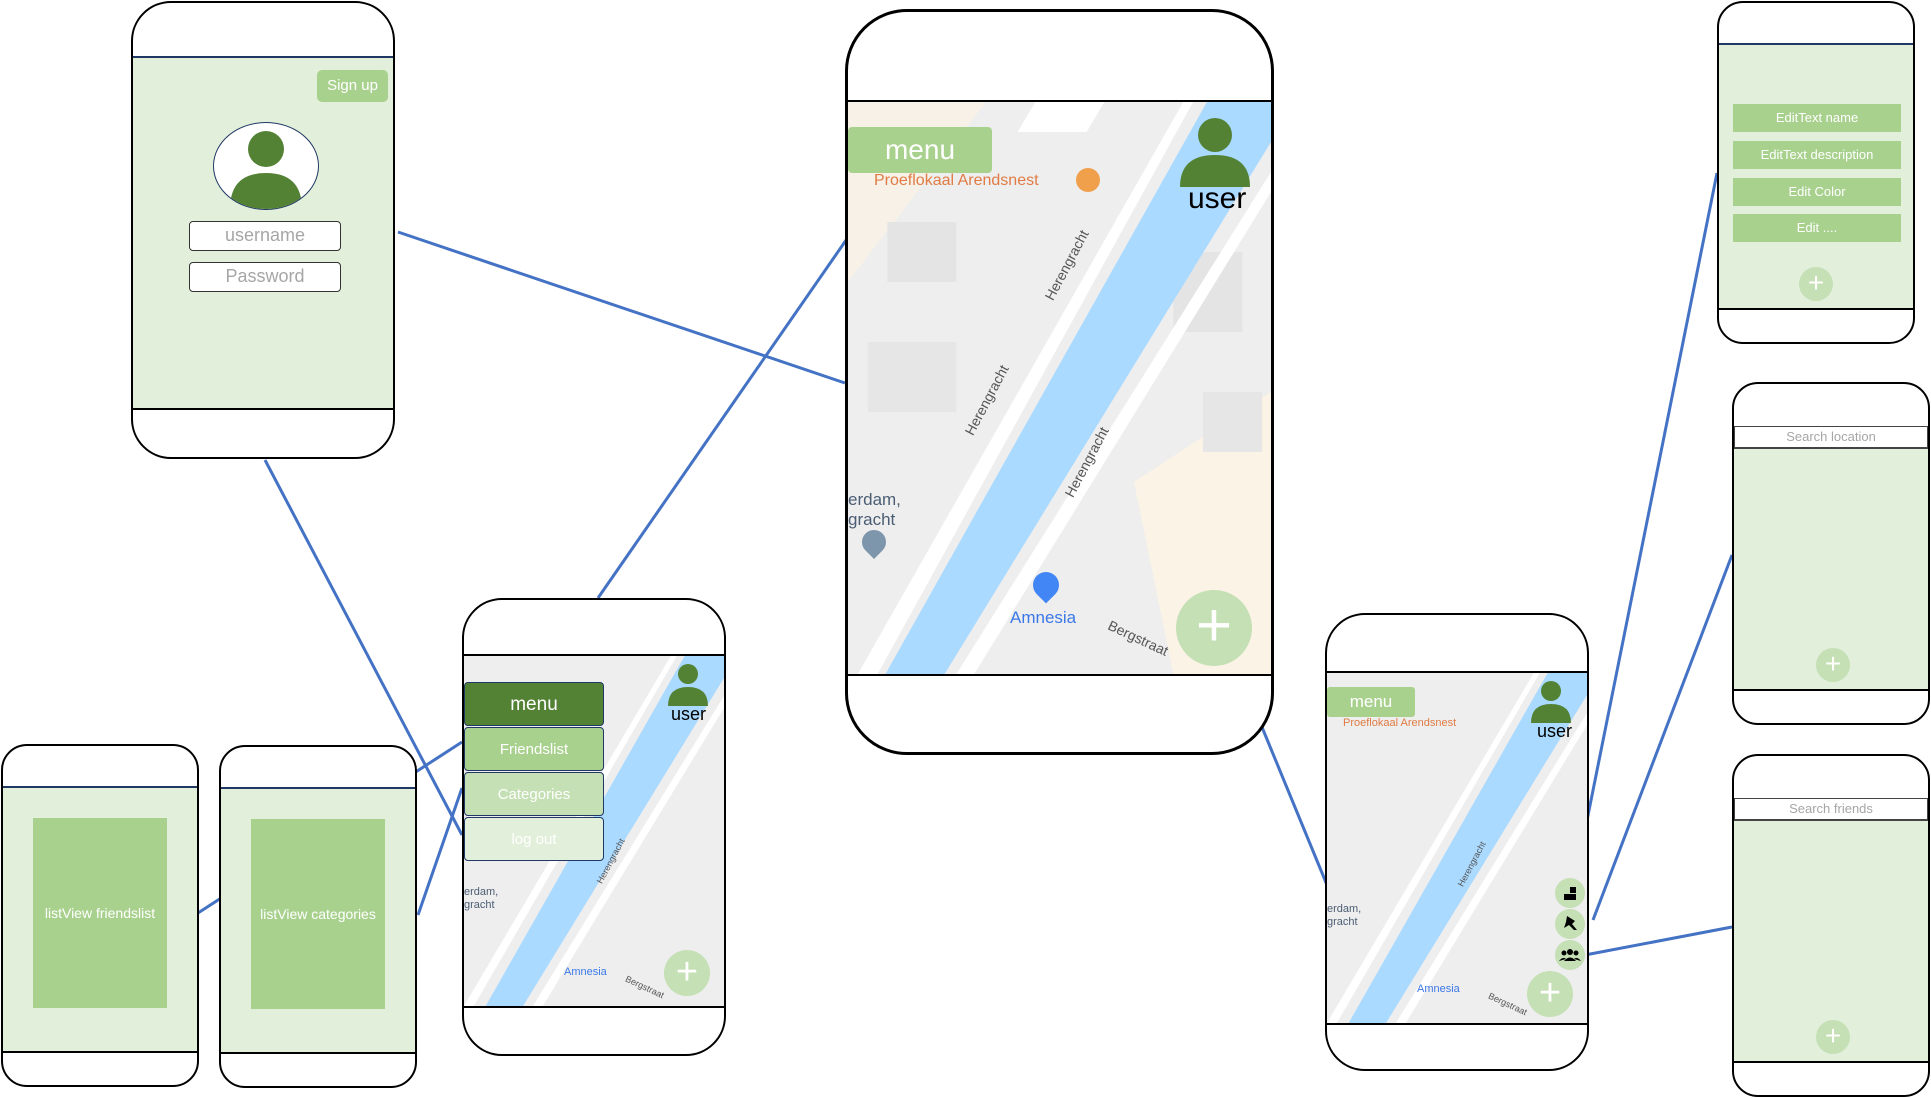 The image size is (1931, 1098). I want to click on fab-place-label-2: gracht, so click(1342, 922).